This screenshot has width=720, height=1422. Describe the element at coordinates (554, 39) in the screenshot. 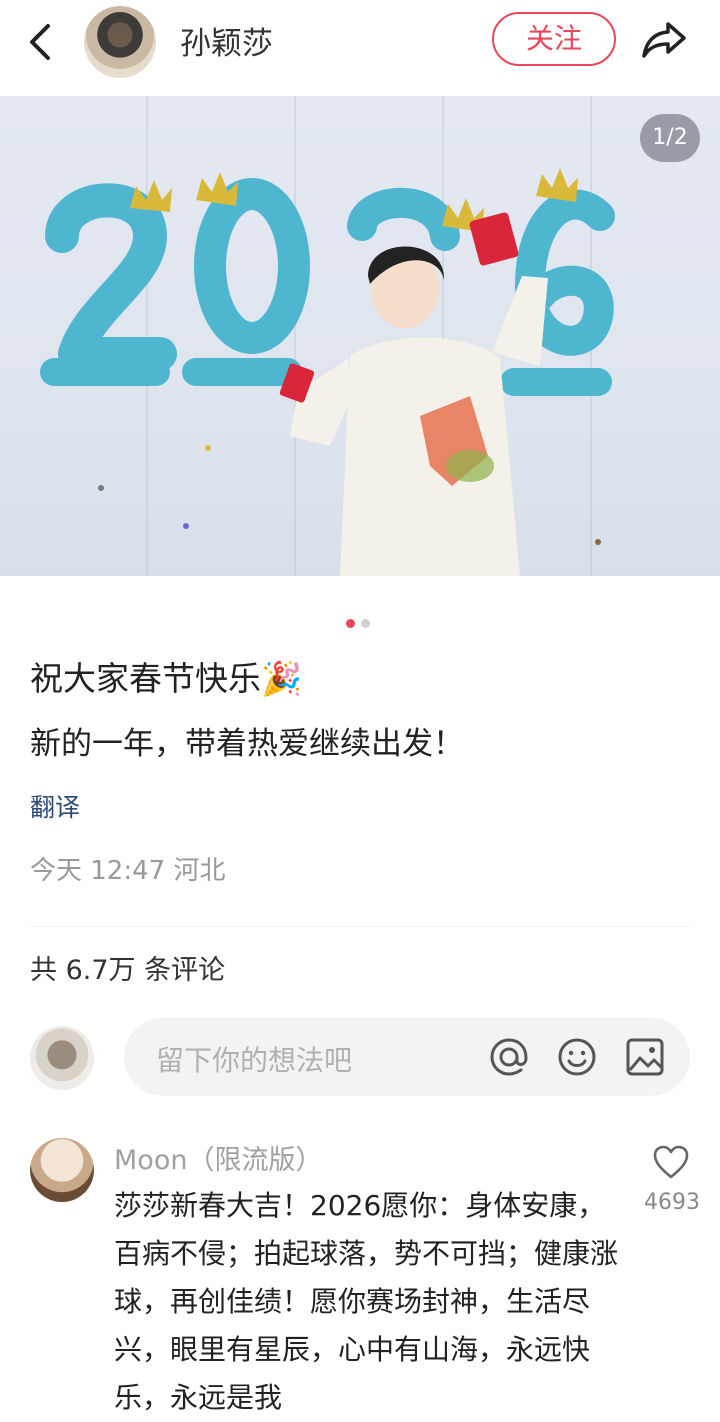

I see `follow-button: 关注` at that location.